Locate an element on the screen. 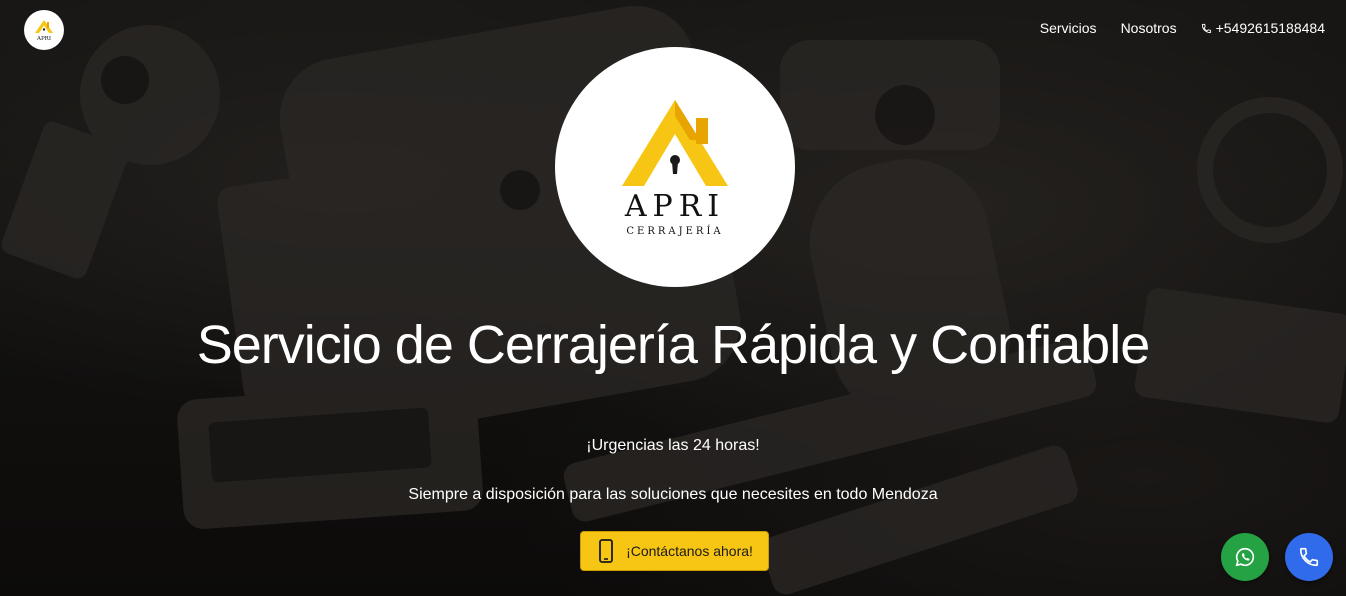 Image resolution: width=1346 pixels, height=596 pixels. nav-logo: APRI is located at coordinates (44, 30).